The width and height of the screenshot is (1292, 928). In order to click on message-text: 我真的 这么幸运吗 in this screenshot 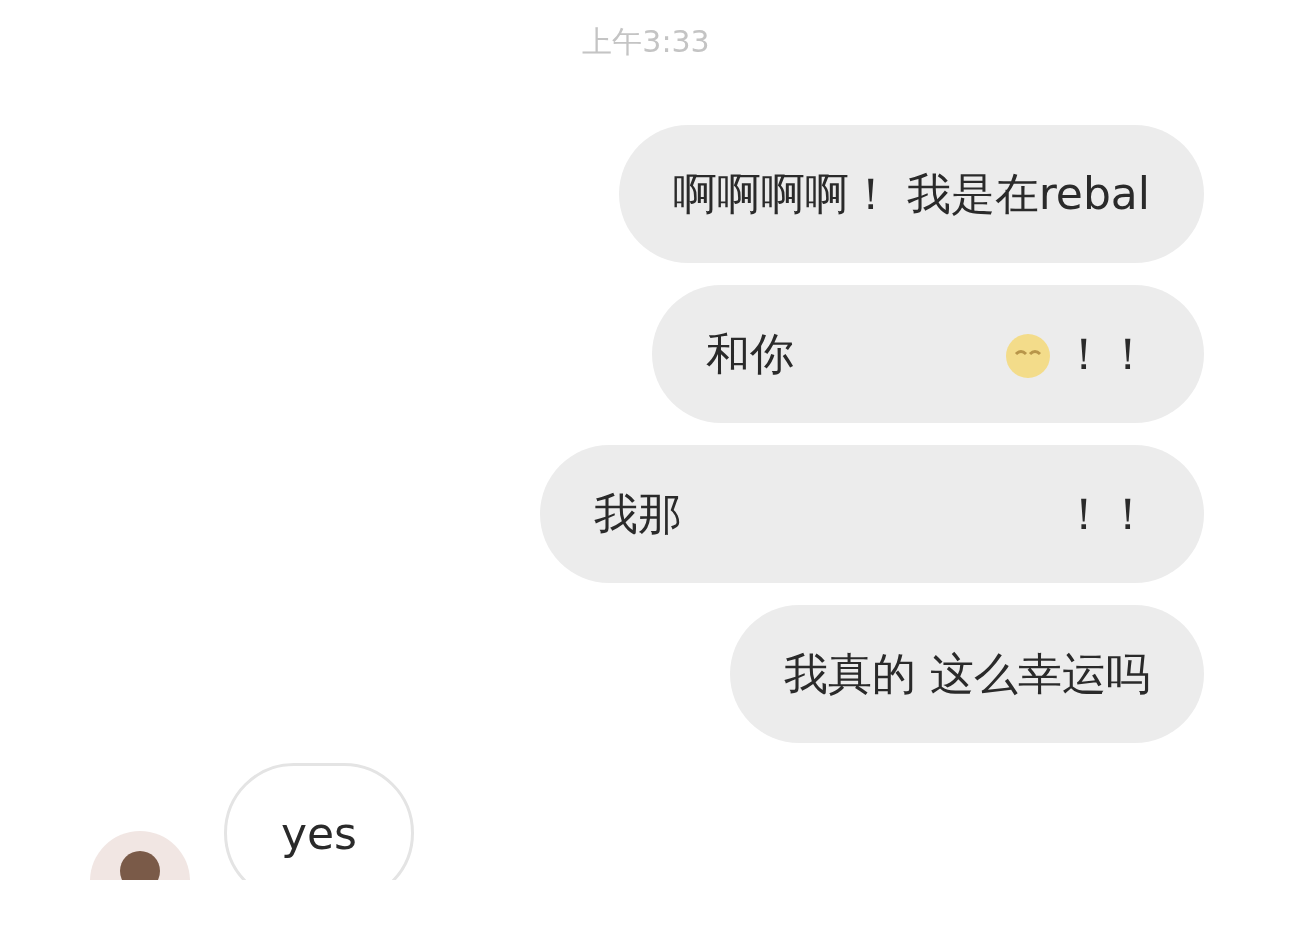, I will do `click(967, 673)`.